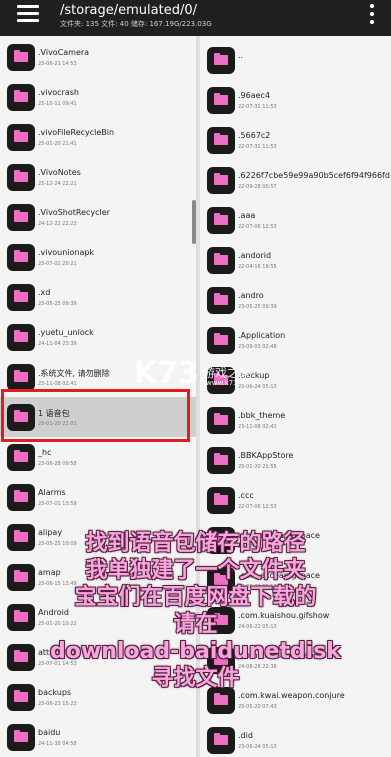 The width and height of the screenshot is (391, 757). What do you see at coordinates (57, 184) in the screenshot?
I see `folder-date: 23-12-24 22:21` at bounding box center [57, 184].